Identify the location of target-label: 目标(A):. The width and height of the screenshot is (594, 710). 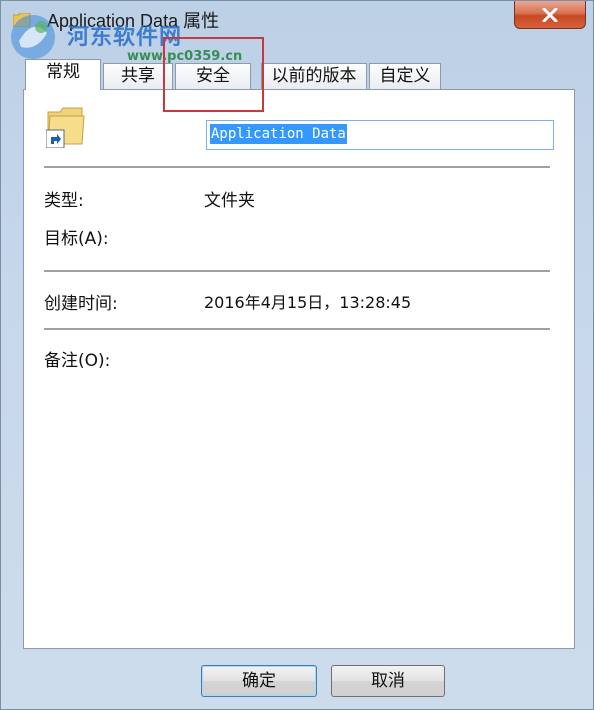
(76, 239).